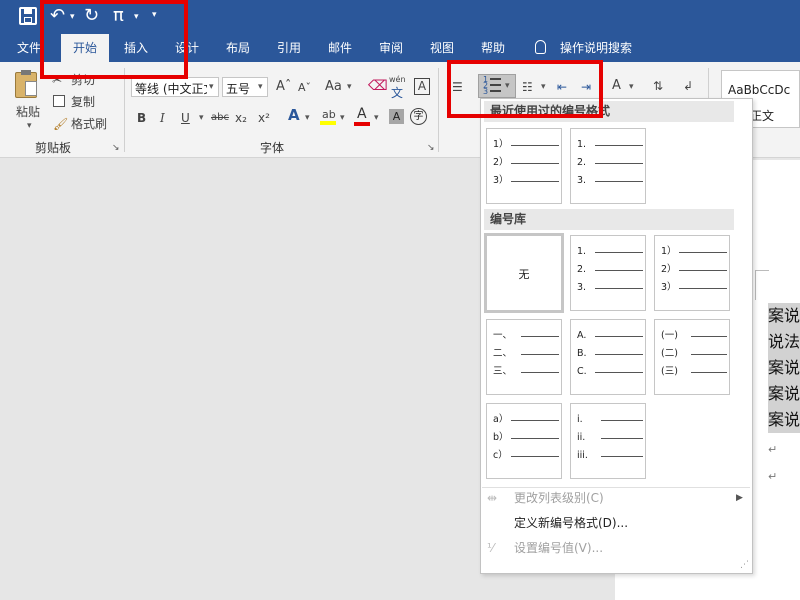  I want to click on numbering-none-option: 无, so click(524, 273).